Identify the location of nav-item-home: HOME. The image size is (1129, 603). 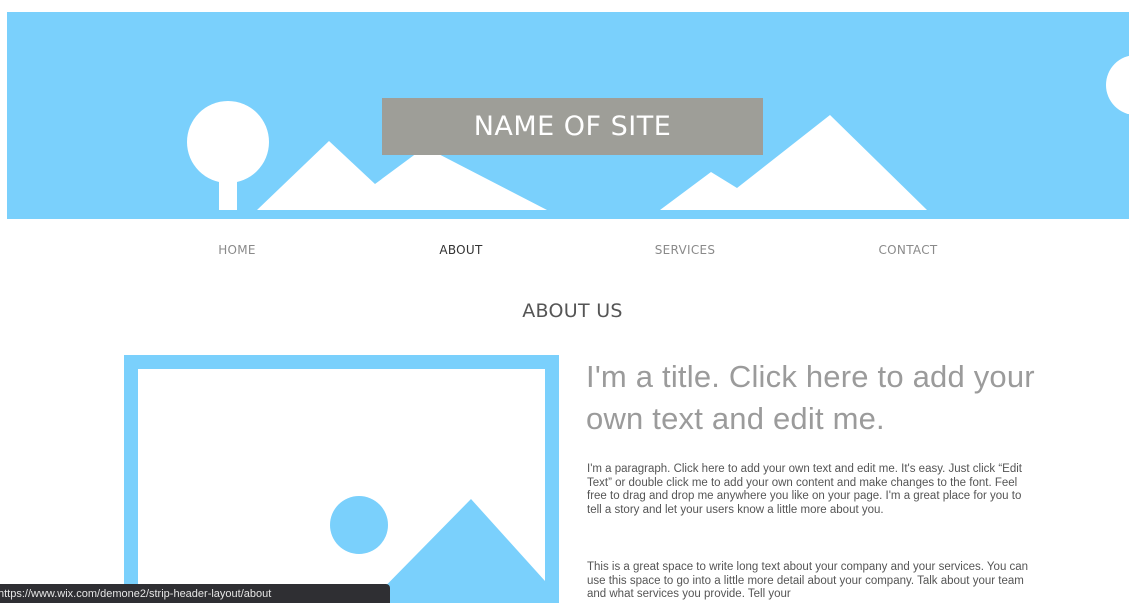
(237, 250).